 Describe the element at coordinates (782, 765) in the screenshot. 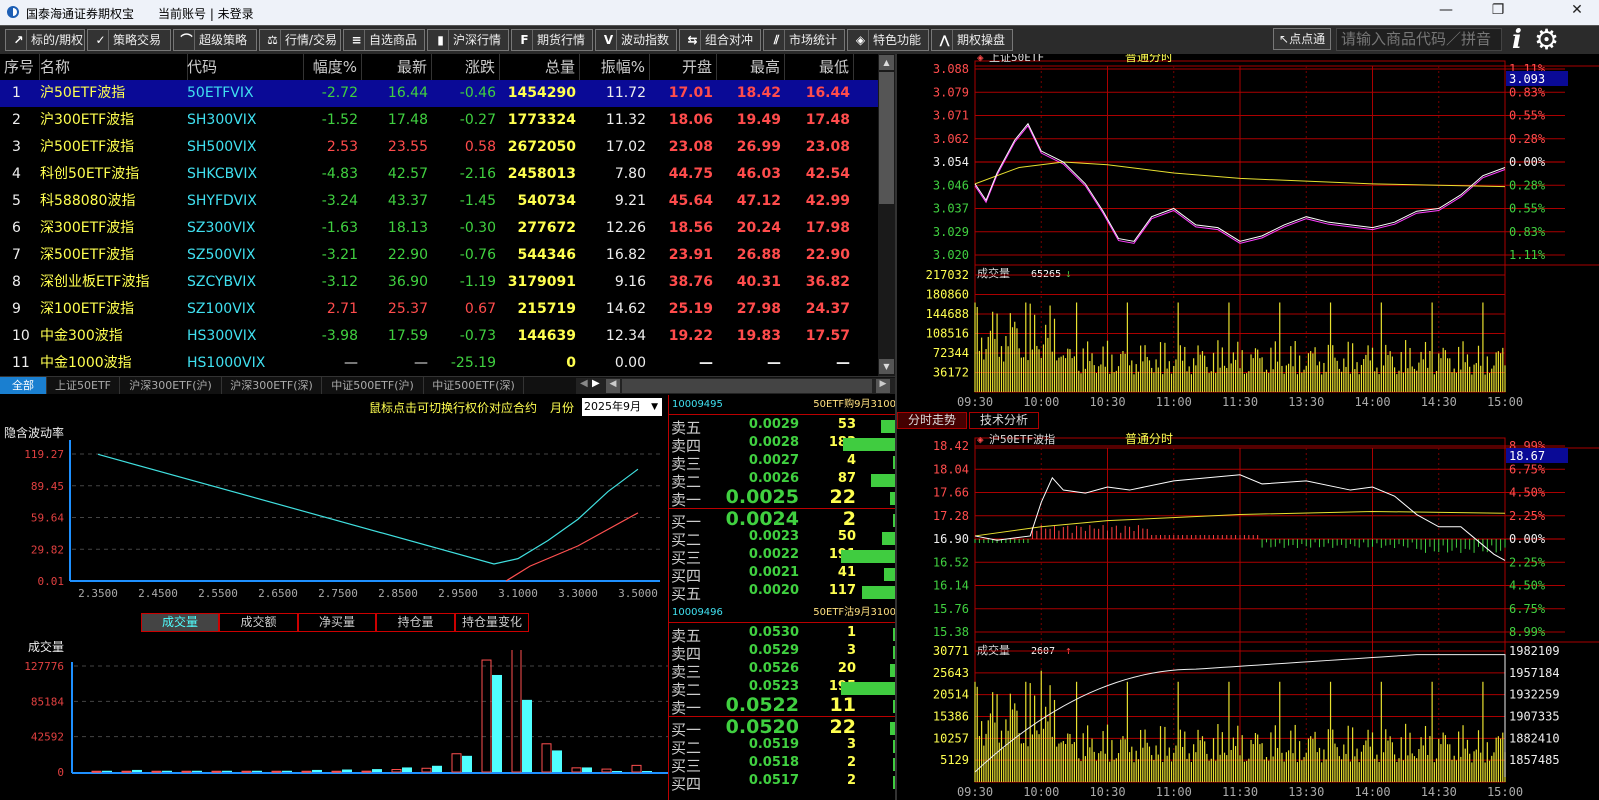

I see `bid-level: 买三 0.0518 2` at that location.